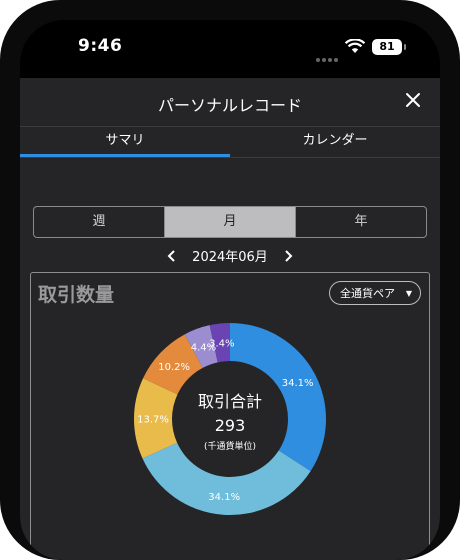  I want to click on close-icon, so click(413, 100).